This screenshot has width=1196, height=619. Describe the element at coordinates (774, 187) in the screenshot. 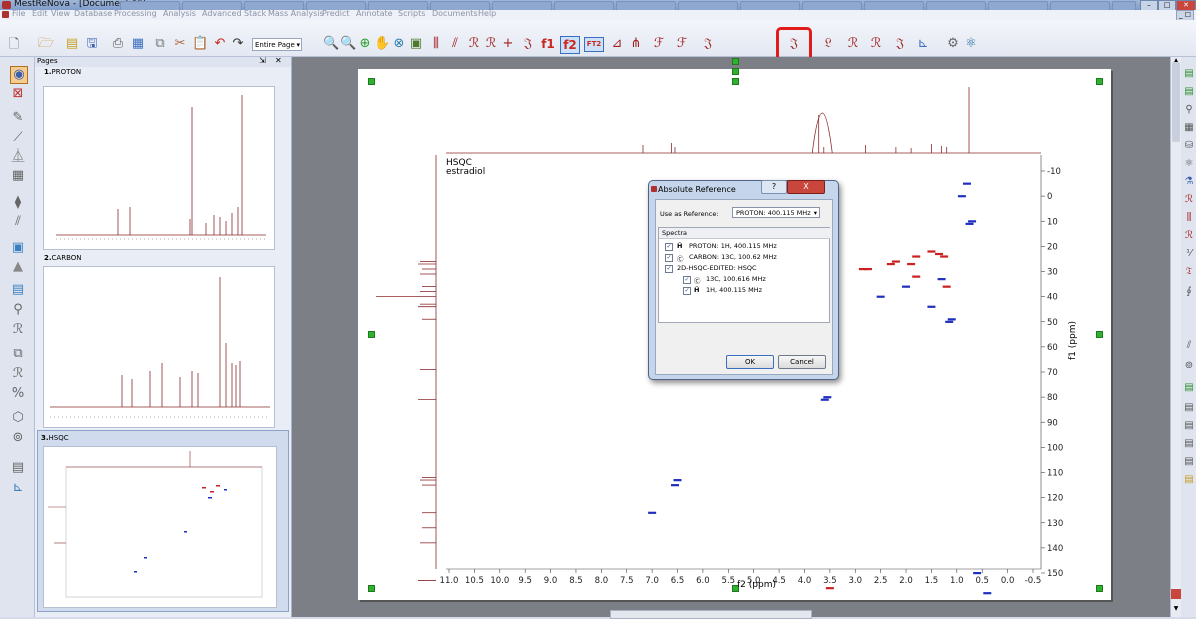

I see `help-button: ?` at that location.